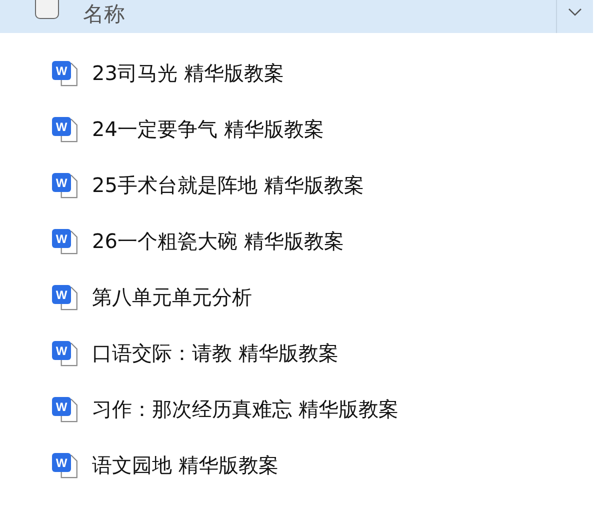 The height and width of the screenshot is (532, 609). What do you see at coordinates (185, 465) in the screenshot?
I see `file-name: 语文园地 精华版教案` at bounding box center [185, 465].